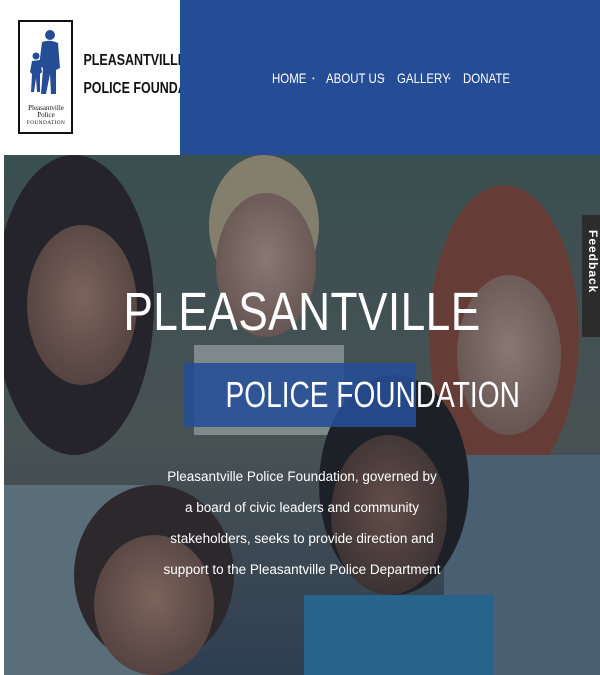 This screenshot has height=675, width=600. What do you see at coordinates (486, 78) in the screenshot?
I see `nav-item-donate: DONATE` at bounding box center [486, 78].